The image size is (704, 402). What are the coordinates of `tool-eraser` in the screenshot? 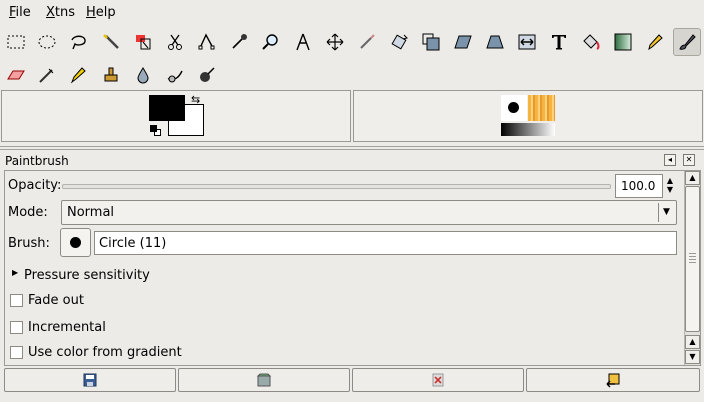 It's located at (16, 75).